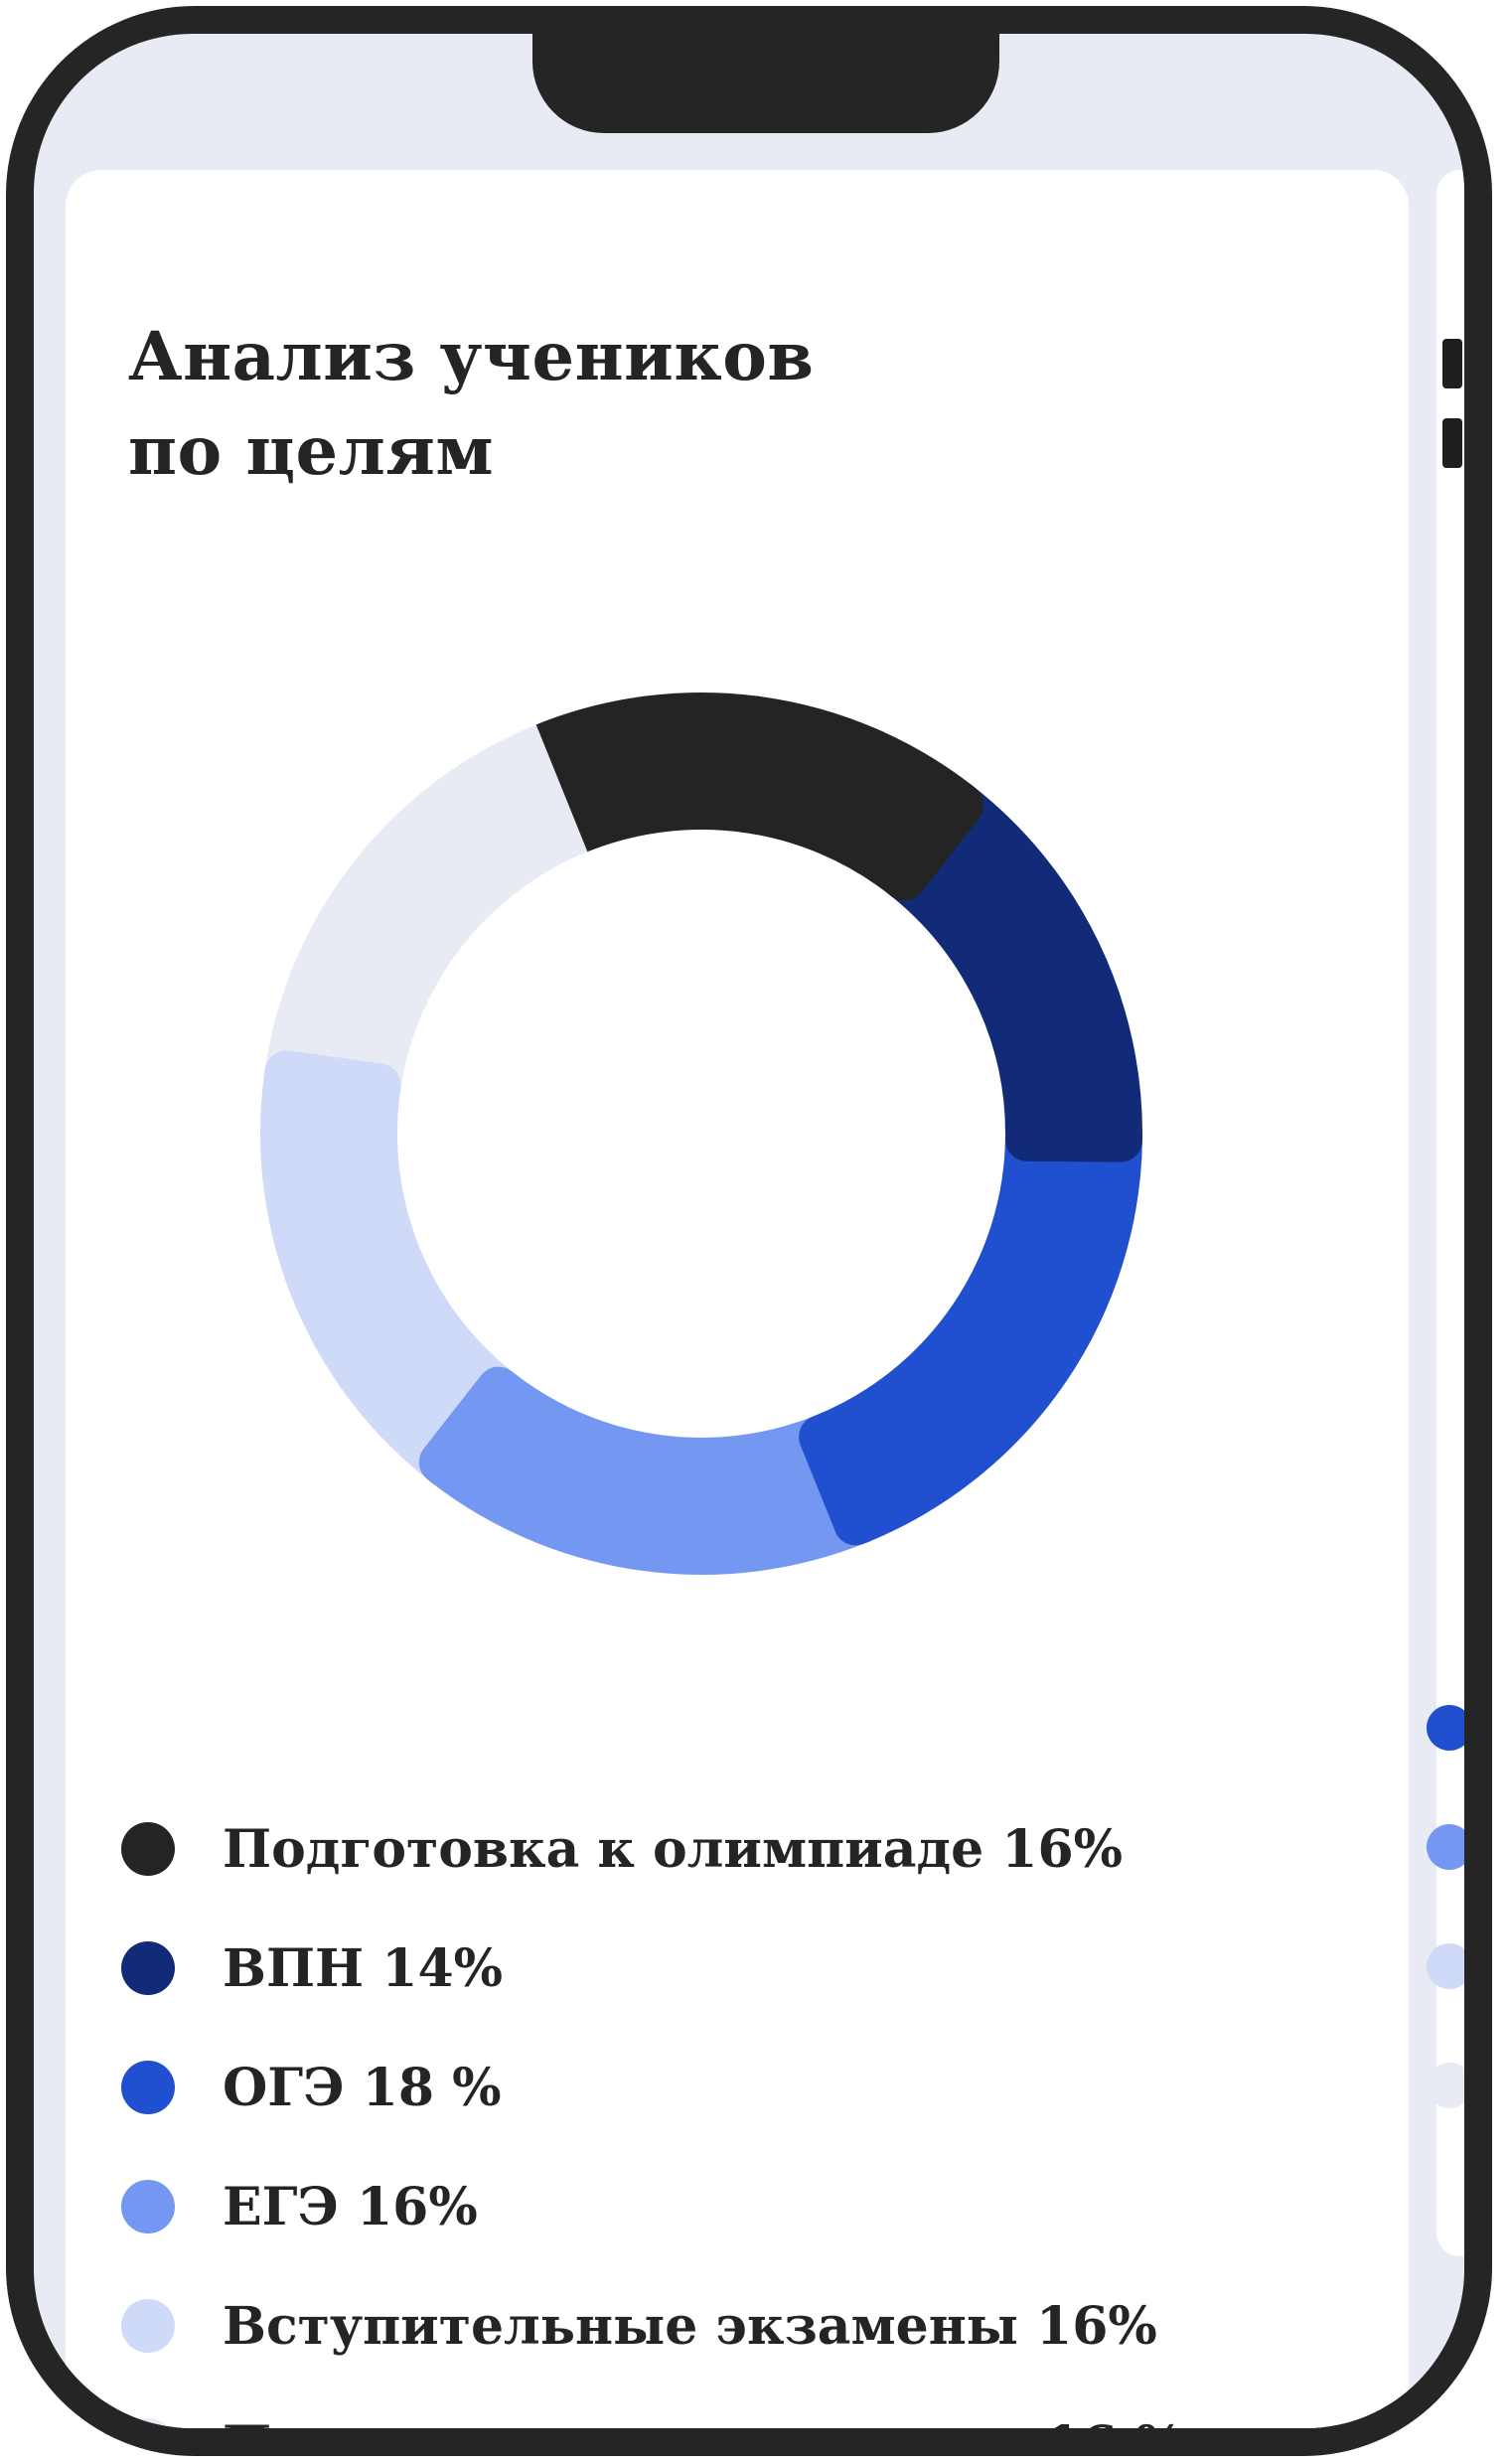 This screenshot has width=1510, height=2464. What do you see at coordinates (148, 2206) in the screenshot?
I see `legend-dot-ege` at bounding box center [148, 2206].